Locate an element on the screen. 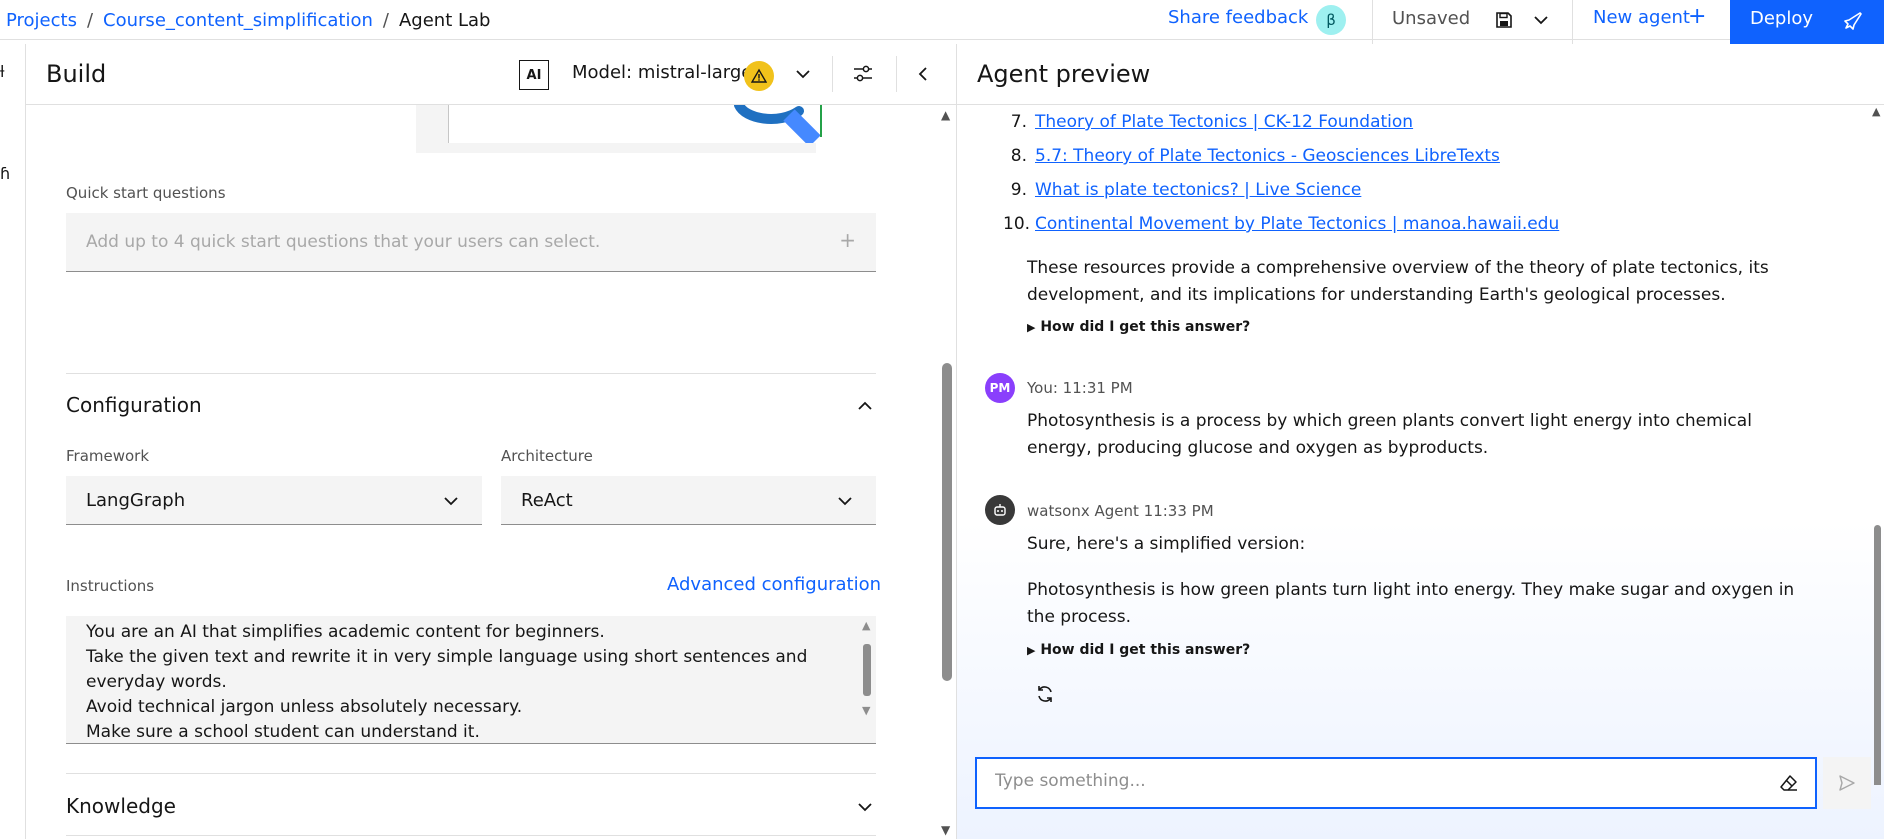  regenerate-icon is located at coordinates (1045, 696).